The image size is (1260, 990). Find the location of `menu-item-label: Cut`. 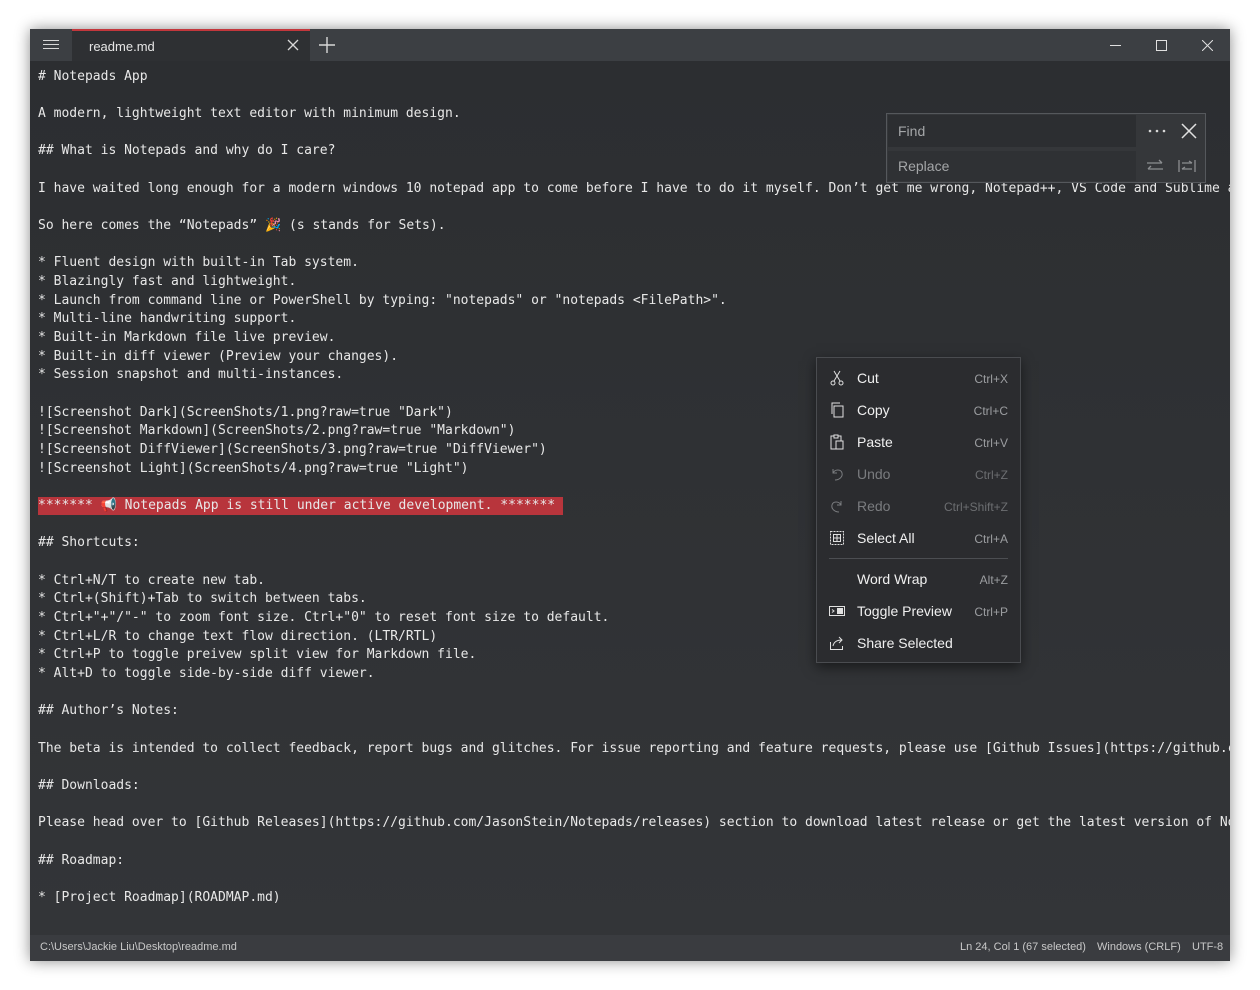

menu-item-label: Cut is located at coordinates (868, 378).